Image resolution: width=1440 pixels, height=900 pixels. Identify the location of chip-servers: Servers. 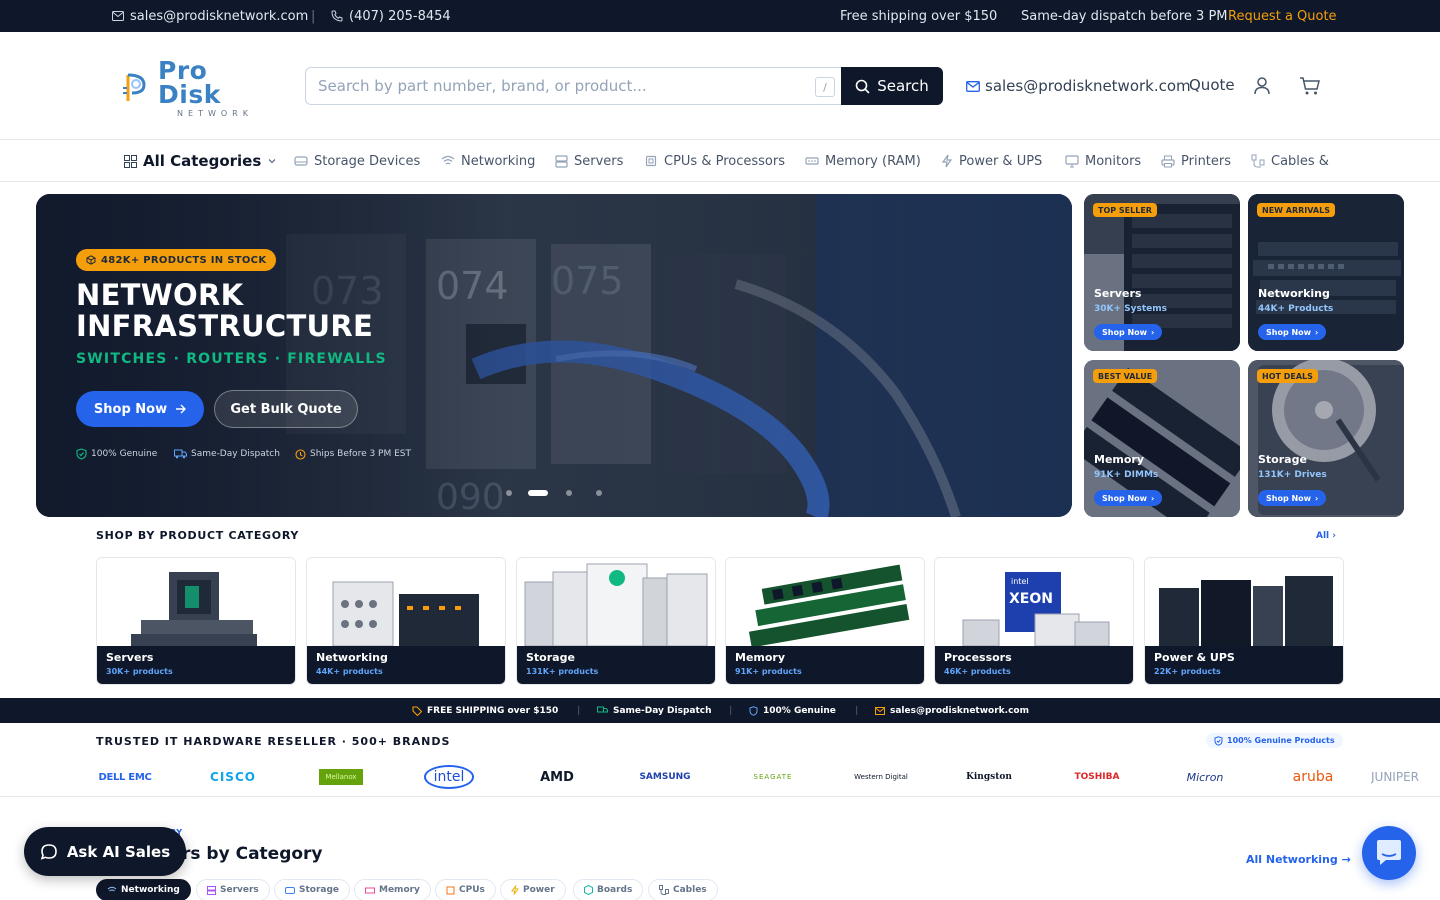
(233, 889).